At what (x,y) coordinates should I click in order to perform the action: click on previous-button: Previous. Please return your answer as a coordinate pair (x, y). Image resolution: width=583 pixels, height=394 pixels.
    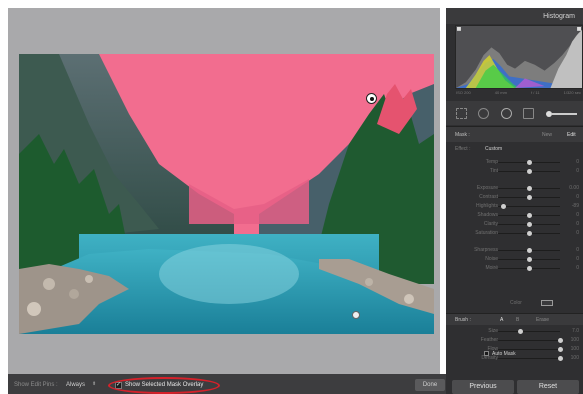
    Looking at the image, I should click on (483, 387).